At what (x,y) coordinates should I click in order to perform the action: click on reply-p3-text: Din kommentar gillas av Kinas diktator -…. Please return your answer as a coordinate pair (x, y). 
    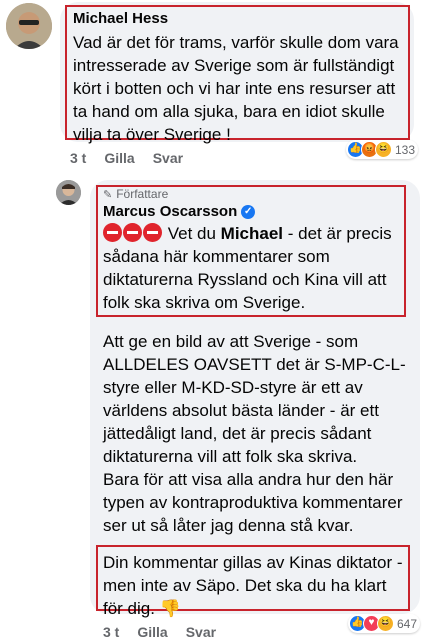
    Looking at the image, I should click on (253, 585).